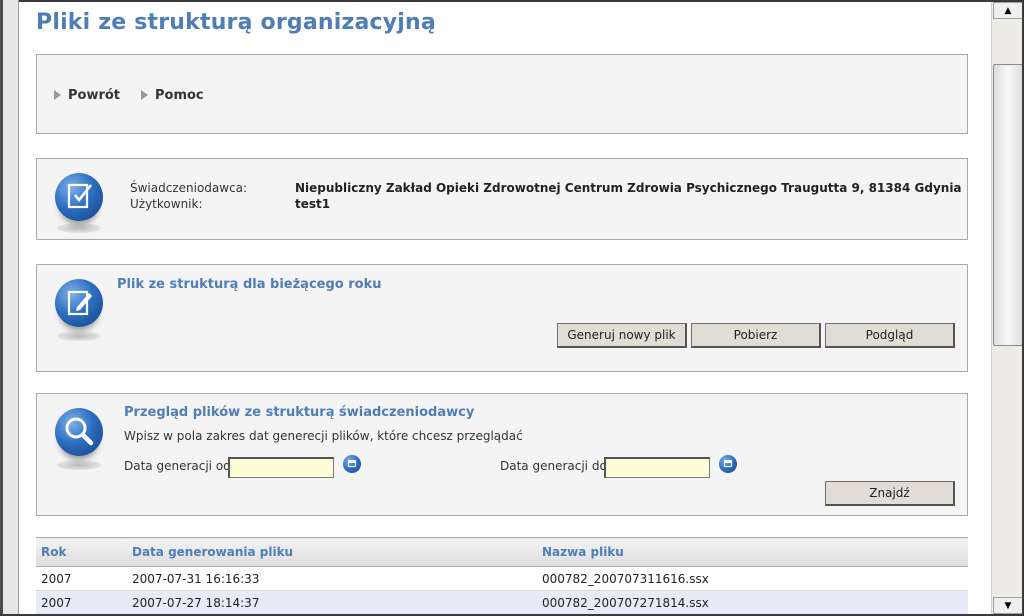 The height and width of the screenshot is (616, 1024). Describe the element at coordinates (752, 552) in the screenshot. I see `column-header-name: Nazwa pliku` at that location.